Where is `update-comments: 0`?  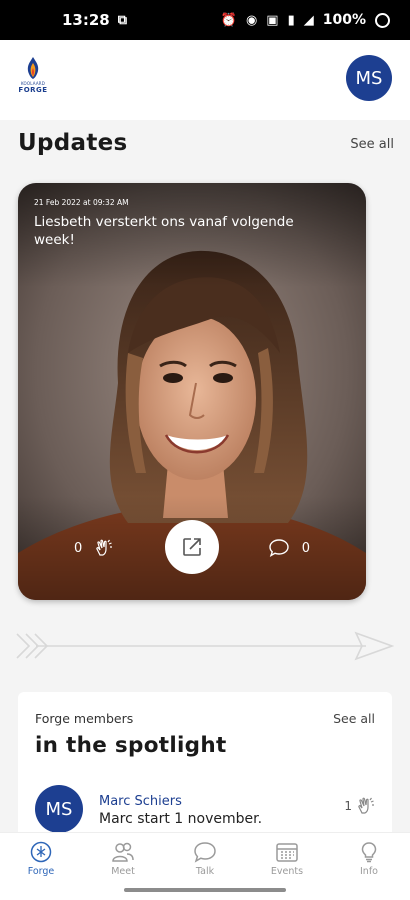
update-comments: 0 is located at coordinates (289, 548).